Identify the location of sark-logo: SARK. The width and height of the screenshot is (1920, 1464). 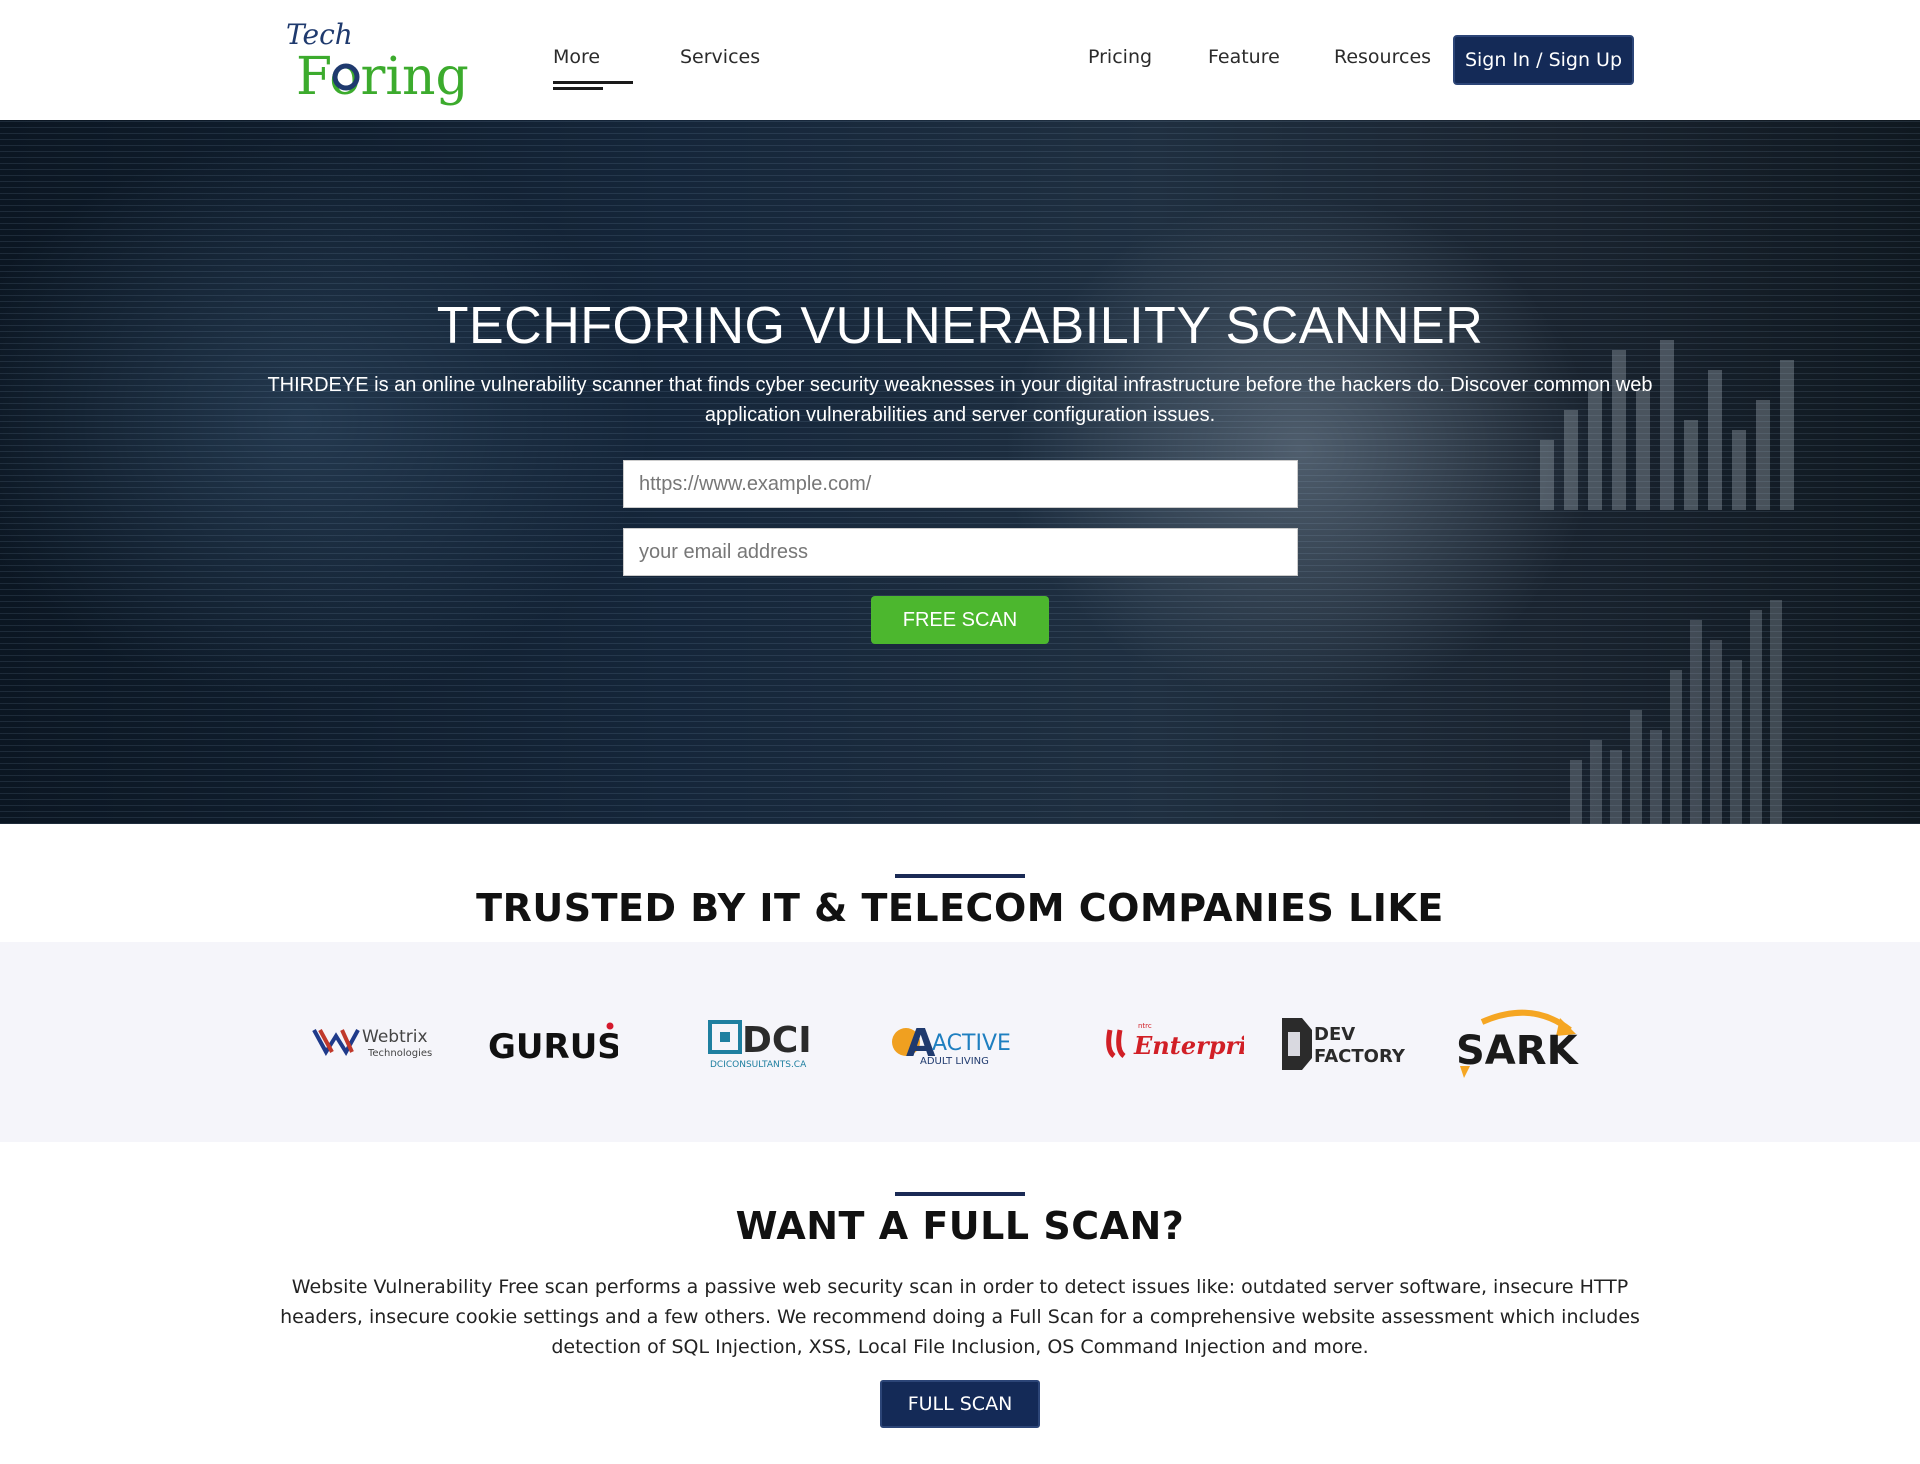
(1518, 1043).